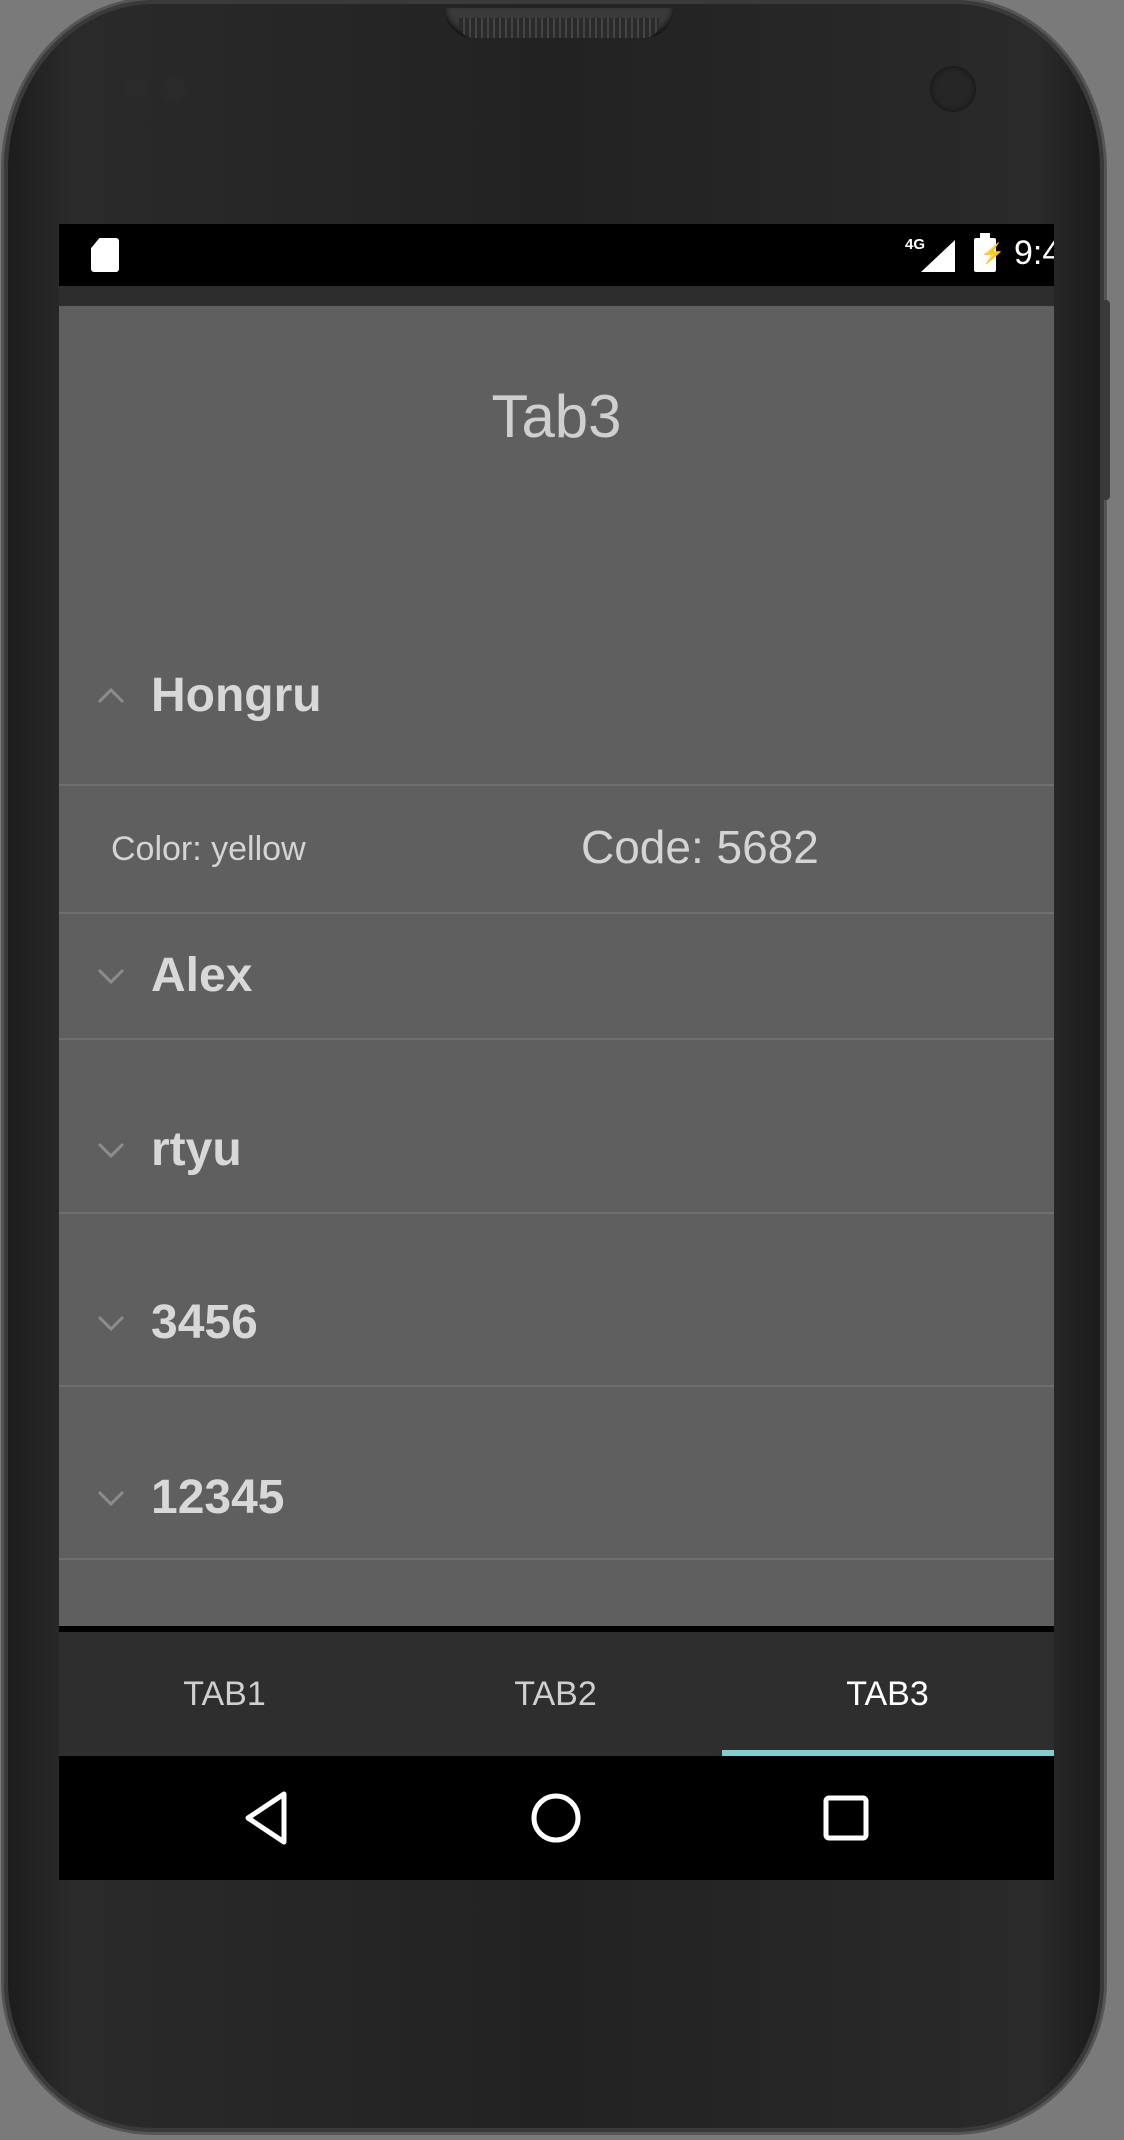  What do you see at coordinates (556, 255) in the screenshot?
I see `status-bar: 4G ⚡ 9:46` at bounding box center [556, 255].